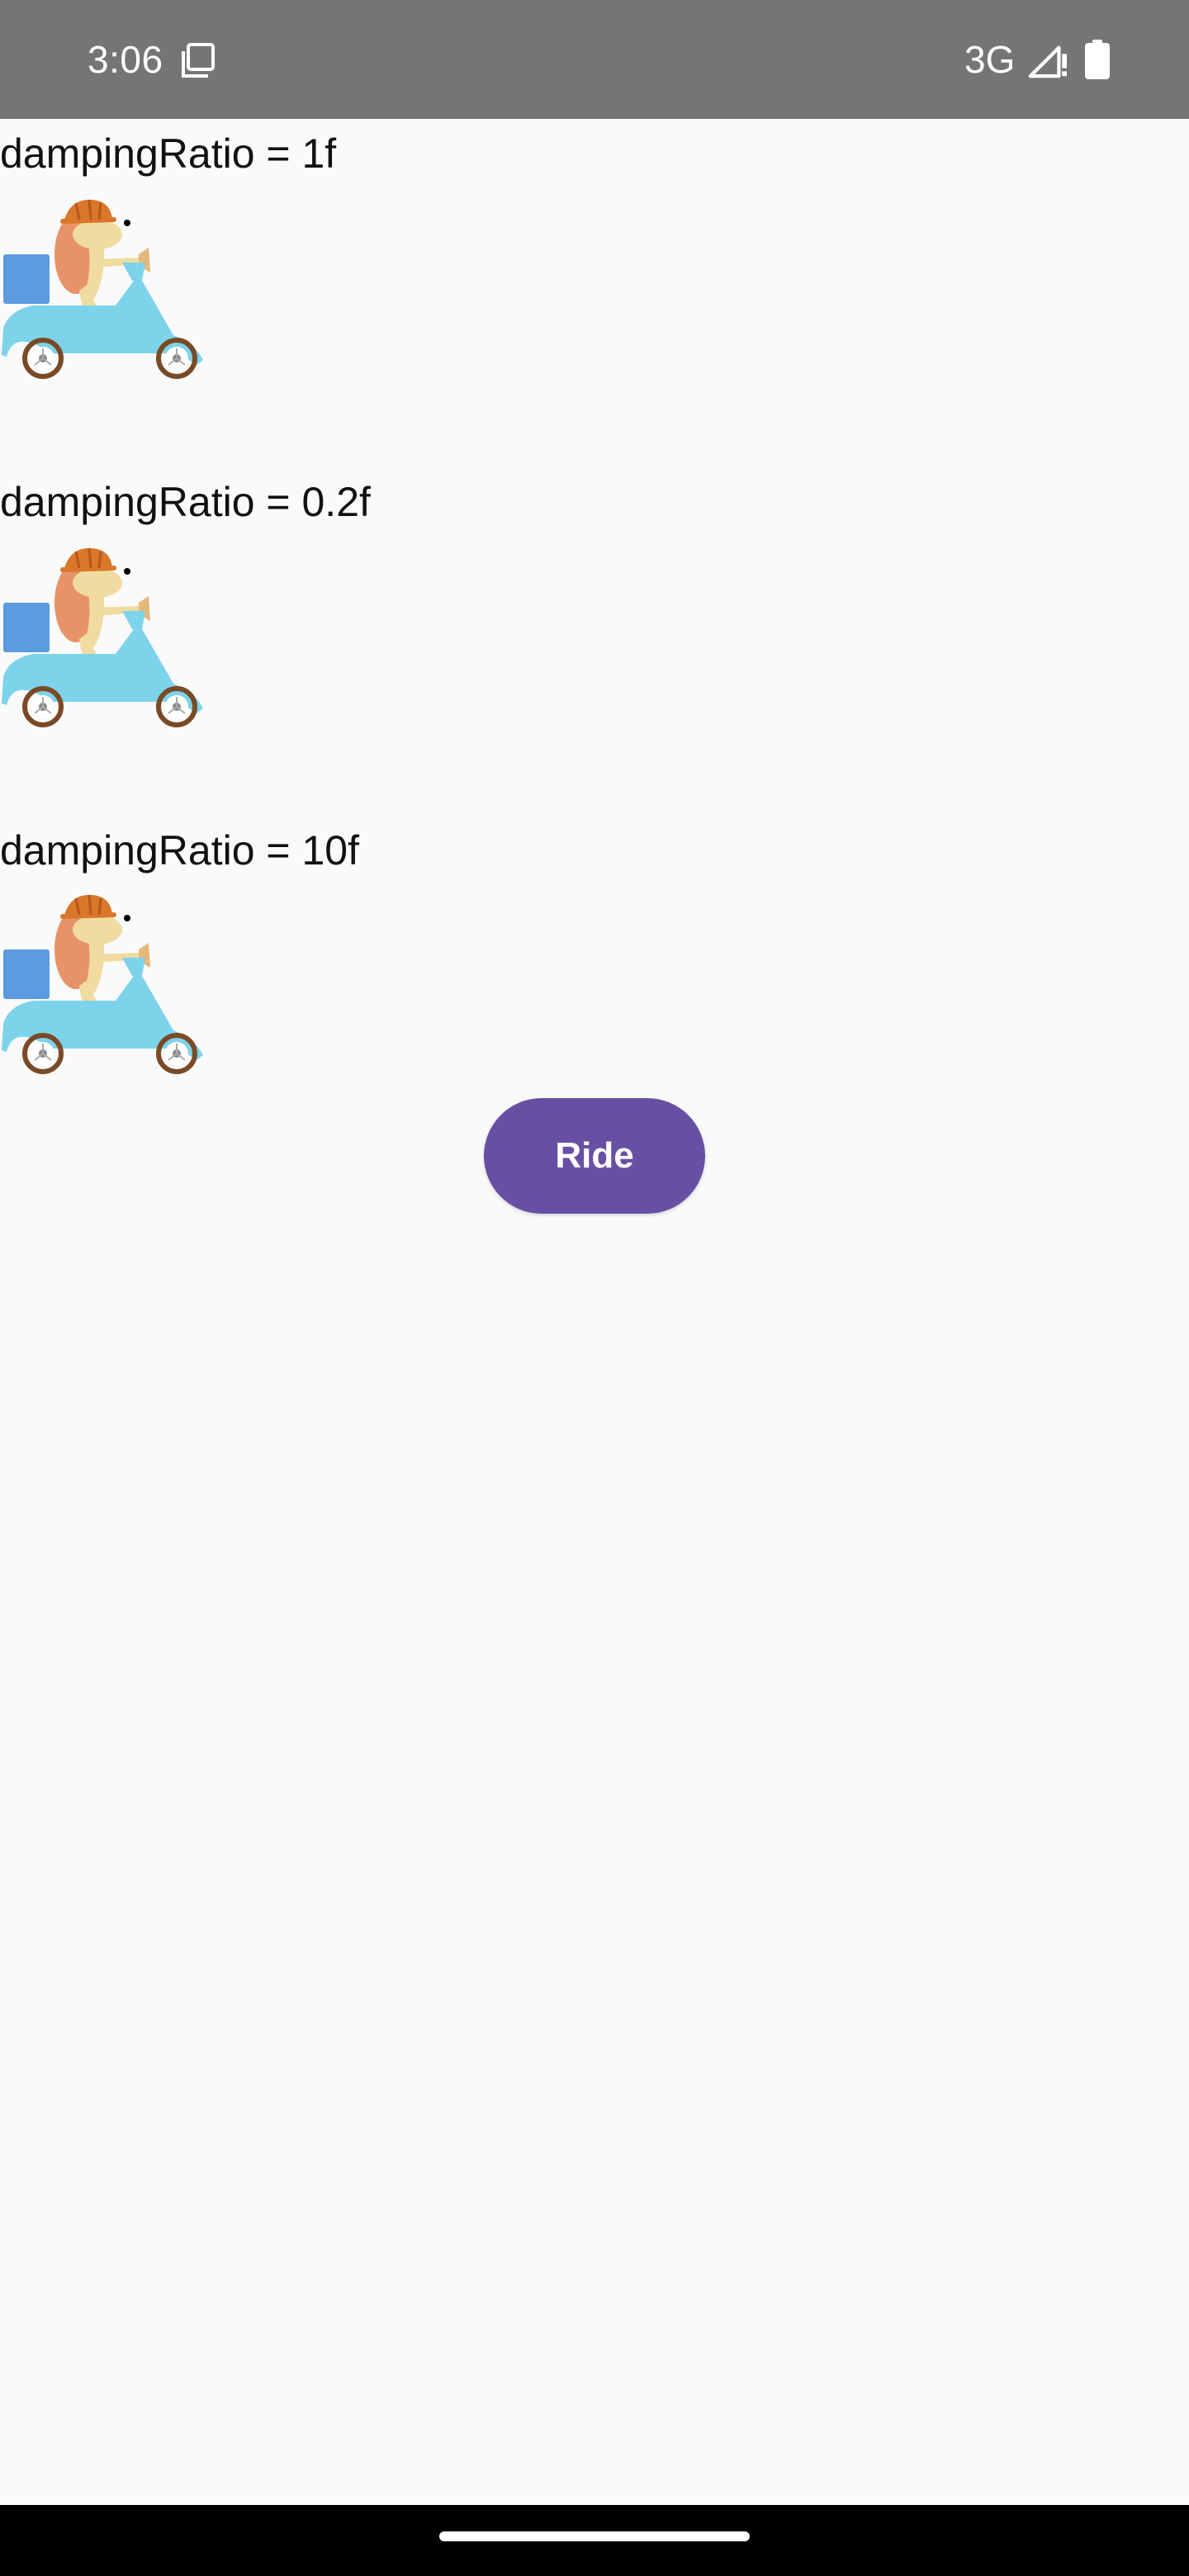 The width and height of the screenshot is (1189, 2576). I want to click on status-time: 3:06, so click(125, 59).